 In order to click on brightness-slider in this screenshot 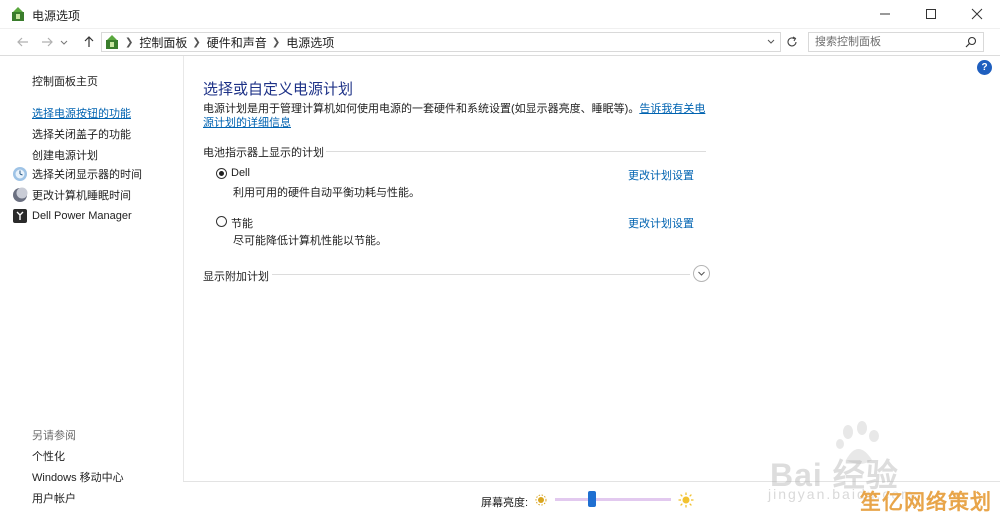, I will do `click(613, 499)`.